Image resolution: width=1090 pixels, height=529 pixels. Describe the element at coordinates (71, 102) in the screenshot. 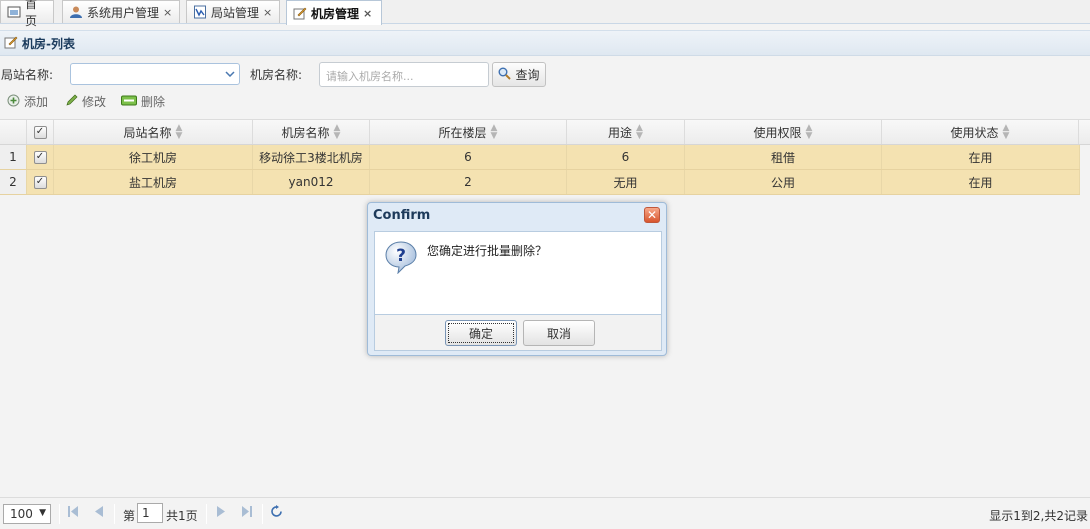

I see `pencil-icon` at that location.